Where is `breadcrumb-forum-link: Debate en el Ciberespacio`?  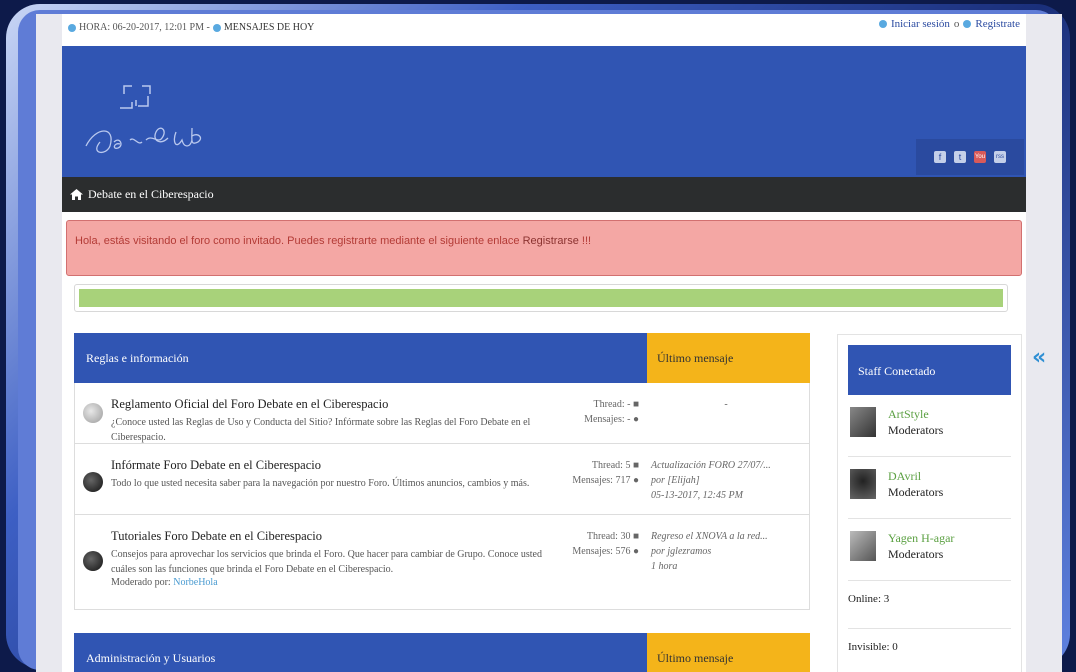
breadcrumb-forum-link: Debate en el Ciberespacio is located at coordinates (151, 194).